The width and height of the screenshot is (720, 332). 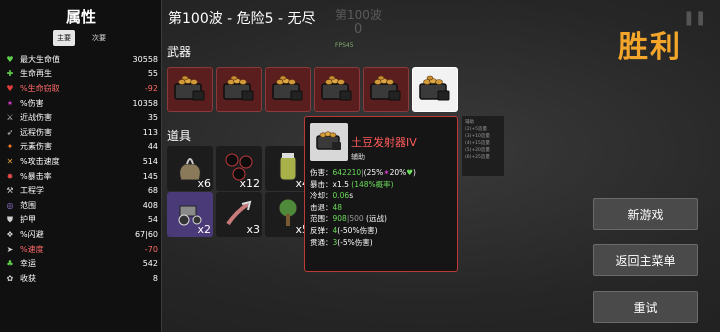 What do you see at coordinates (81, 278) in the screenshot?
I see `stat-row: ✿ 收获 8` at bounding box center [81, 278].